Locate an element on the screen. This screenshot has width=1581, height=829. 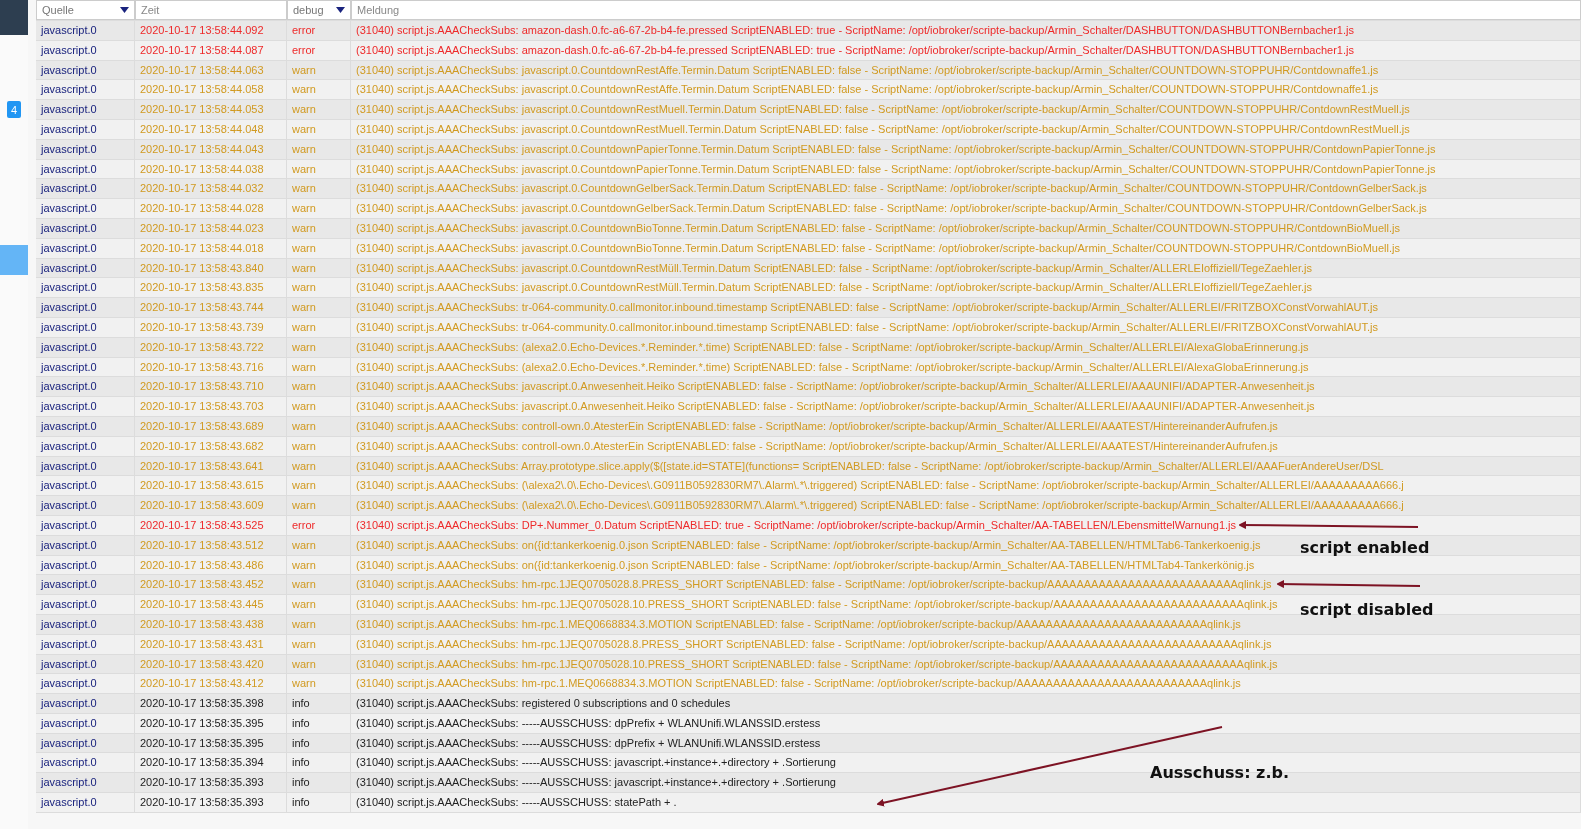
time-cell: 2020-10-17 13:58:43.722 is located at coordinates (211, 347).